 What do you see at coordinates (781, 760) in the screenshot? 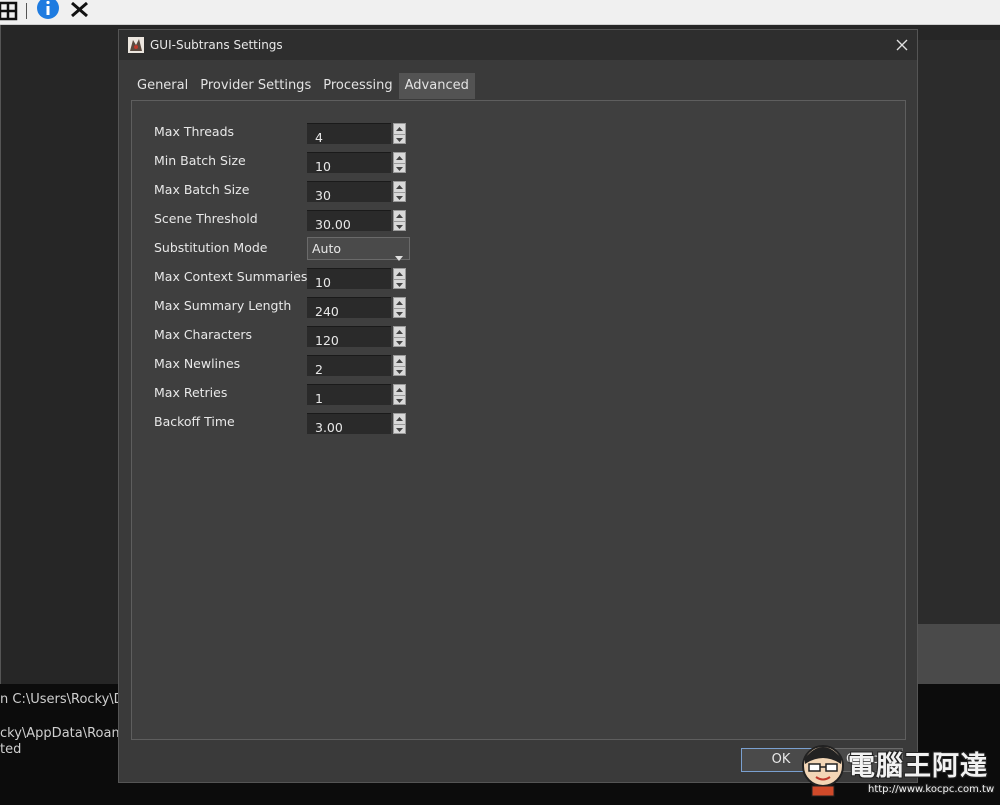
I see `ok-button: OK` at bounding box center [781, 760].